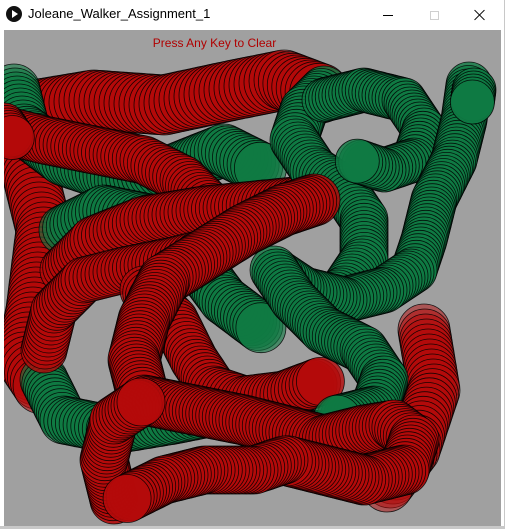  Describe the element at coordinates (119, 13) in the screenshot. I see `window-title: Joleane_Walker_Assignment_1` at that location.